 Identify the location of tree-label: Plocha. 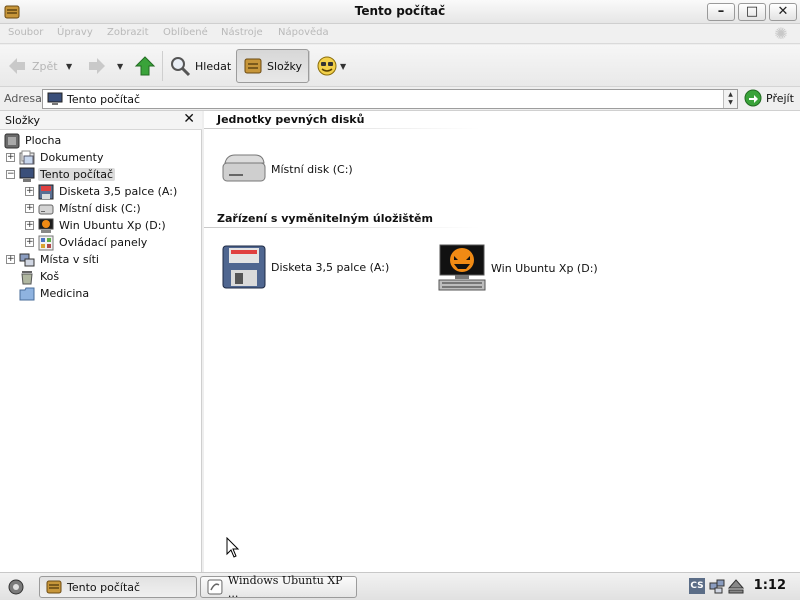
(43, 140).